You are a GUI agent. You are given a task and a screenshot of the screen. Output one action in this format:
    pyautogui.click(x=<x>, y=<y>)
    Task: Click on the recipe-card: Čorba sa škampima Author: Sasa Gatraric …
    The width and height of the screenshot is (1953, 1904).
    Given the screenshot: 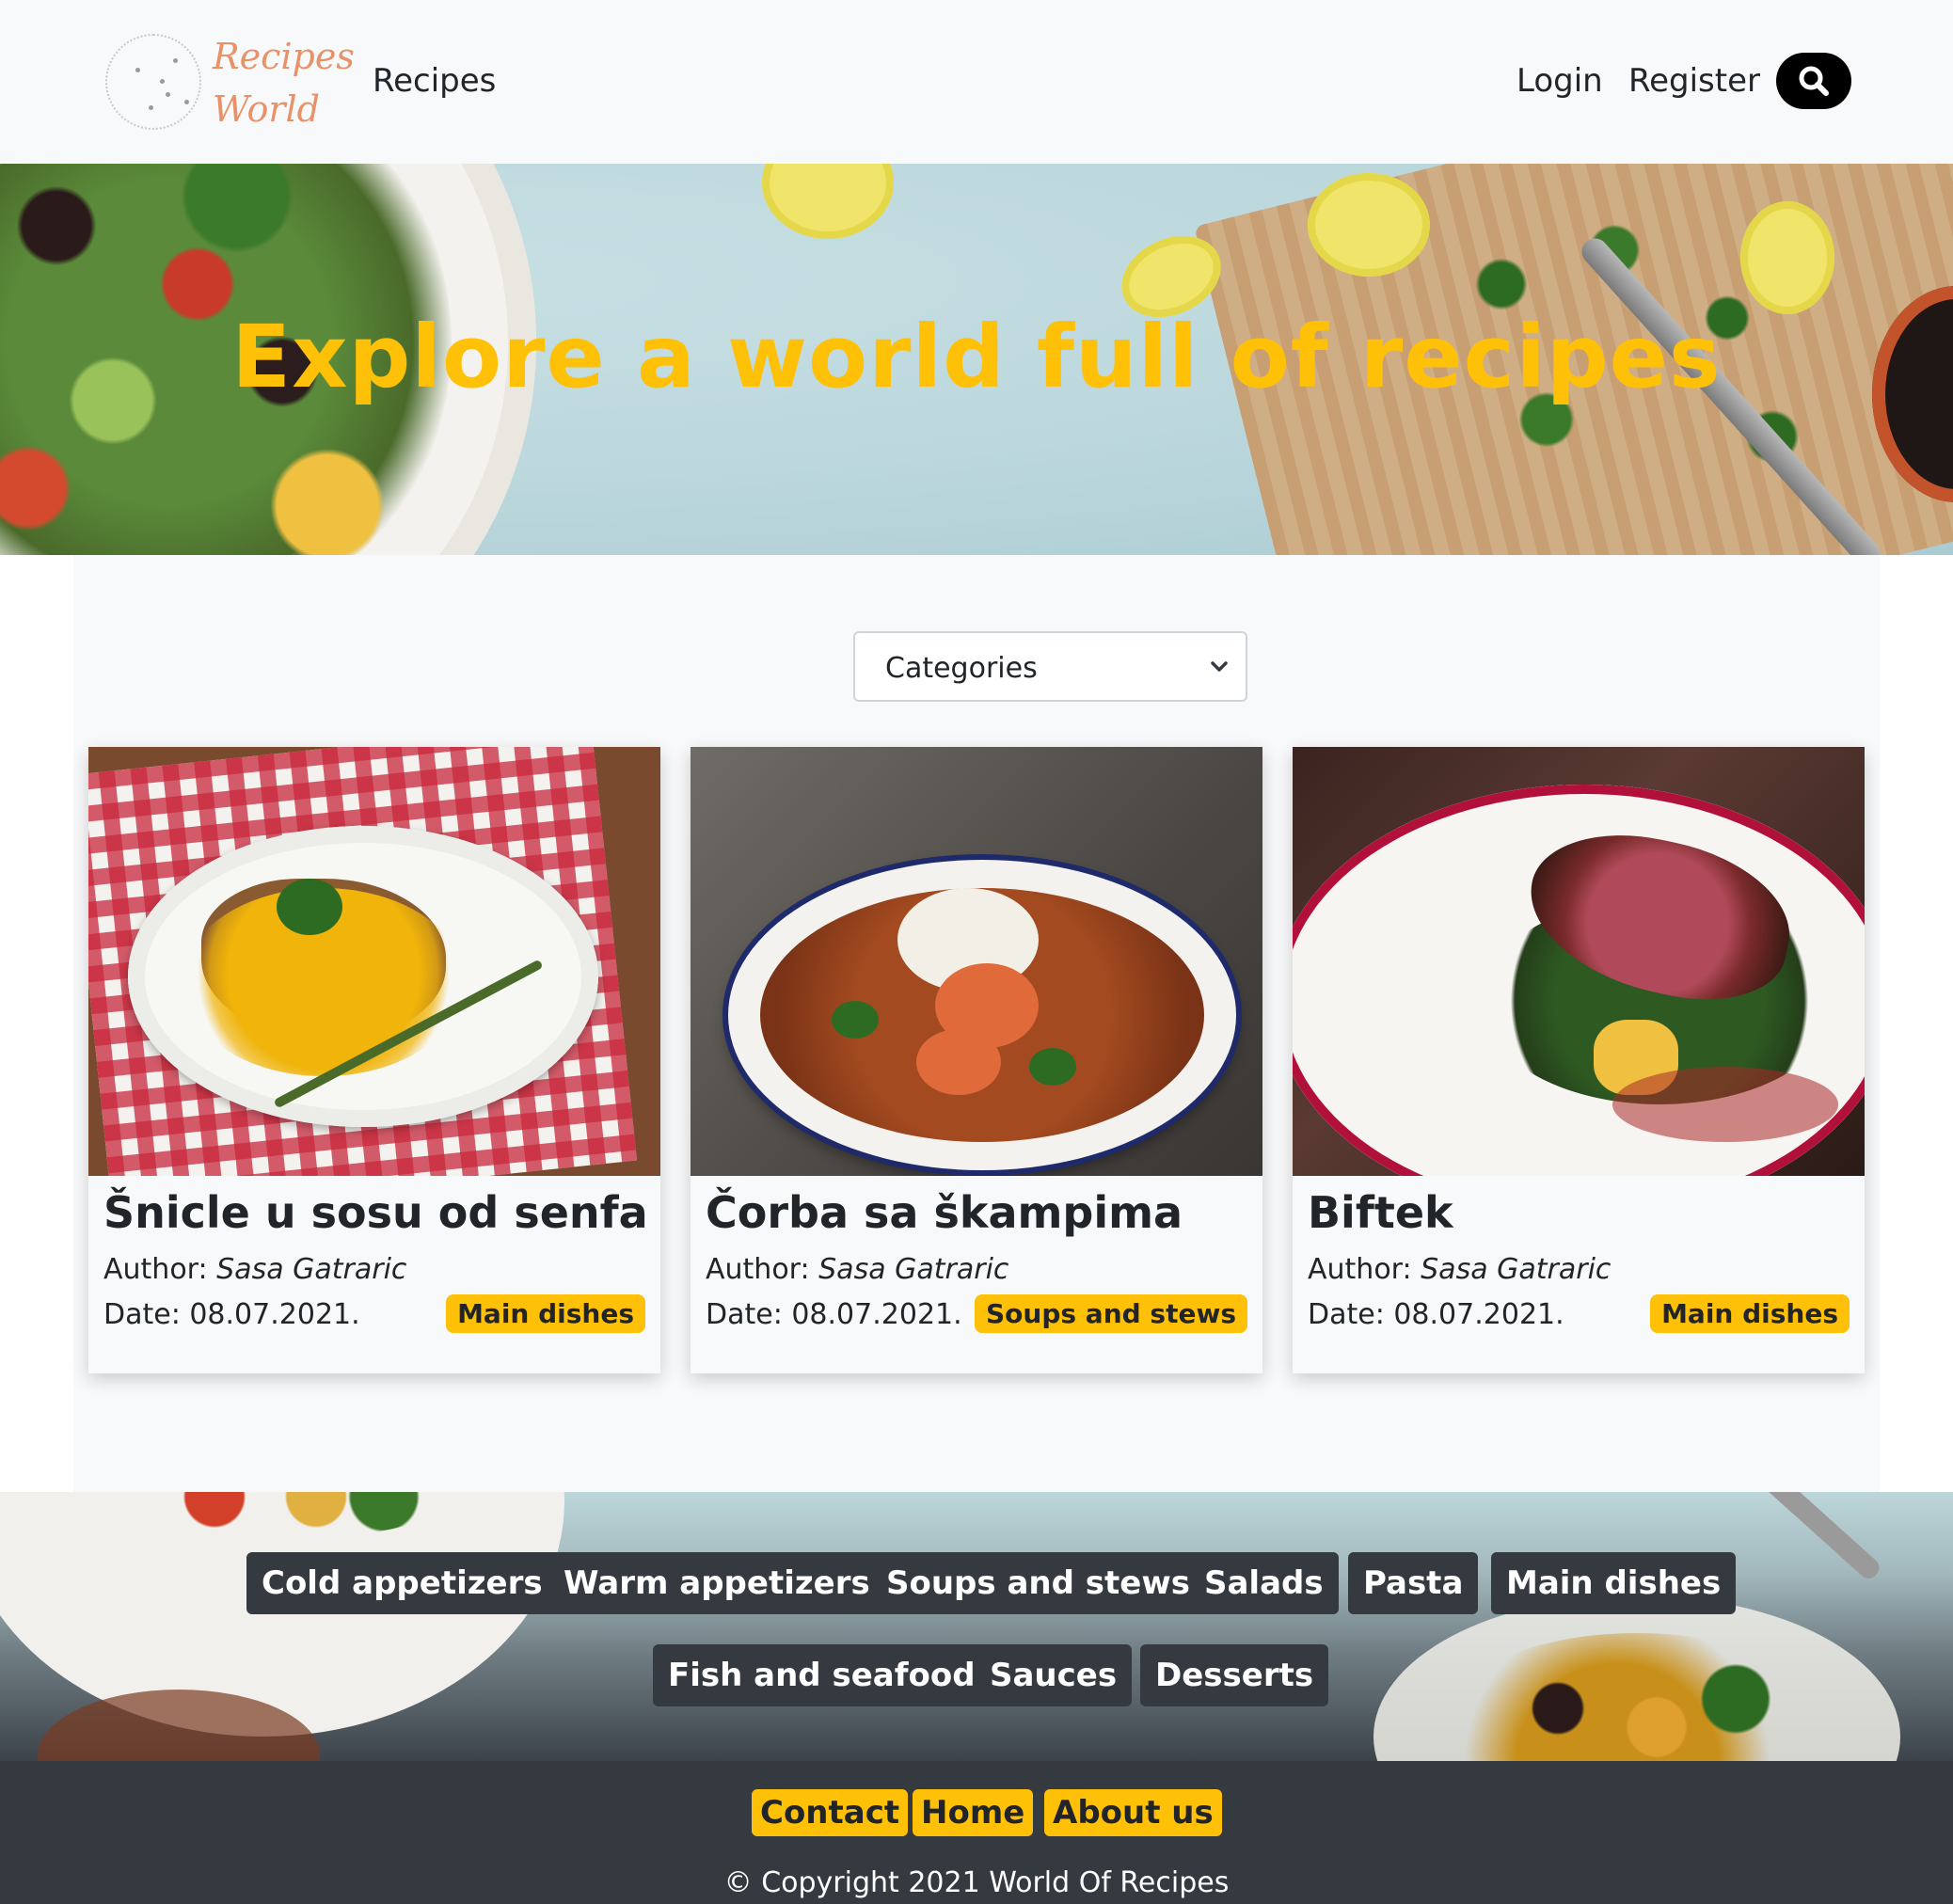 What is the action you would take?
    pyautogui.click(x=976, y=1060)
    